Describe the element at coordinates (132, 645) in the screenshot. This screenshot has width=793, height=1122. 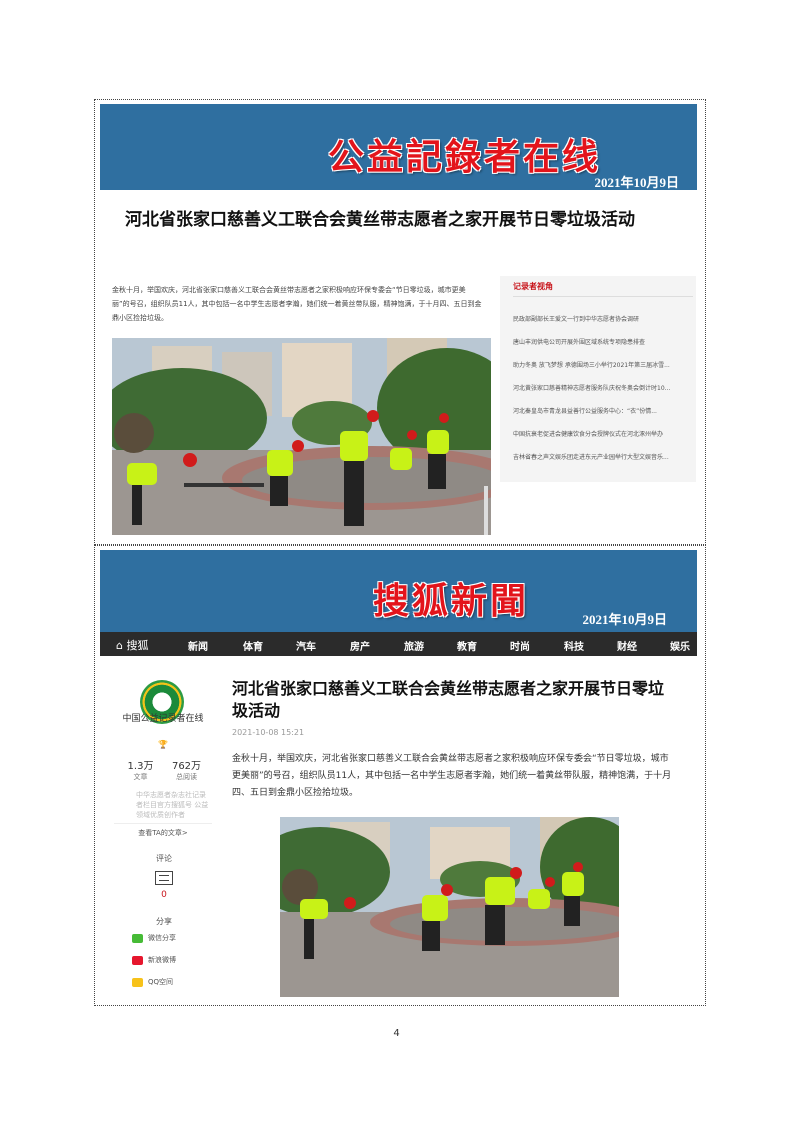
I see `sohu-logo: ⌂ 搜狐` at that location.